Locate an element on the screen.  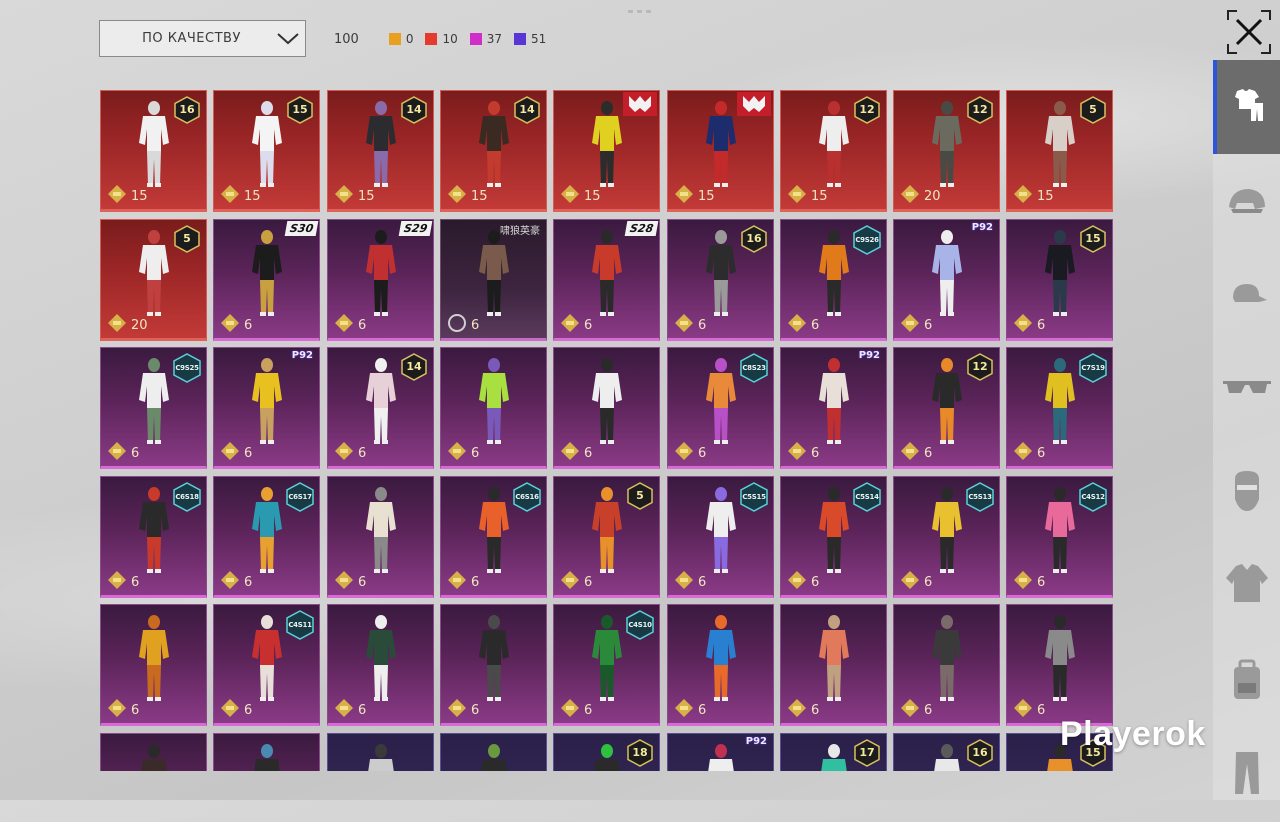
outfit-card: 12 6 is located at coordinates (946, 408).